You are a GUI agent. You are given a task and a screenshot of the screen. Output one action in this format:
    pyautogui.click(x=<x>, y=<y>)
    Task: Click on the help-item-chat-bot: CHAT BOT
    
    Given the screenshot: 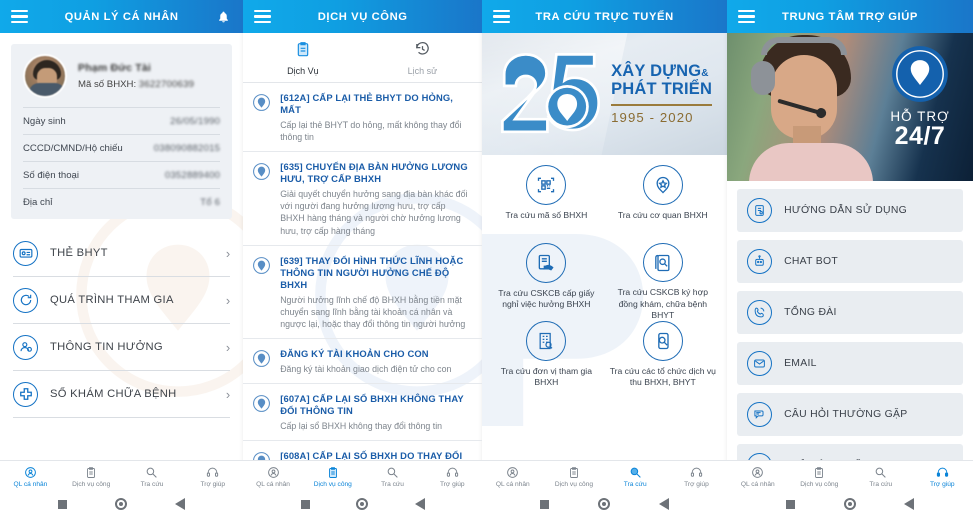 What is the action you would take?
    pyautogui.click(x=850, y=261)
    